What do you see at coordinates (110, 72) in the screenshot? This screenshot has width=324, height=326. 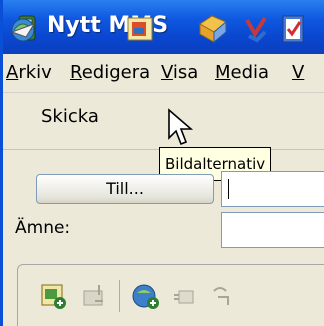 I see `menu-redigera: Redigera` at bounding box center [110, 72].